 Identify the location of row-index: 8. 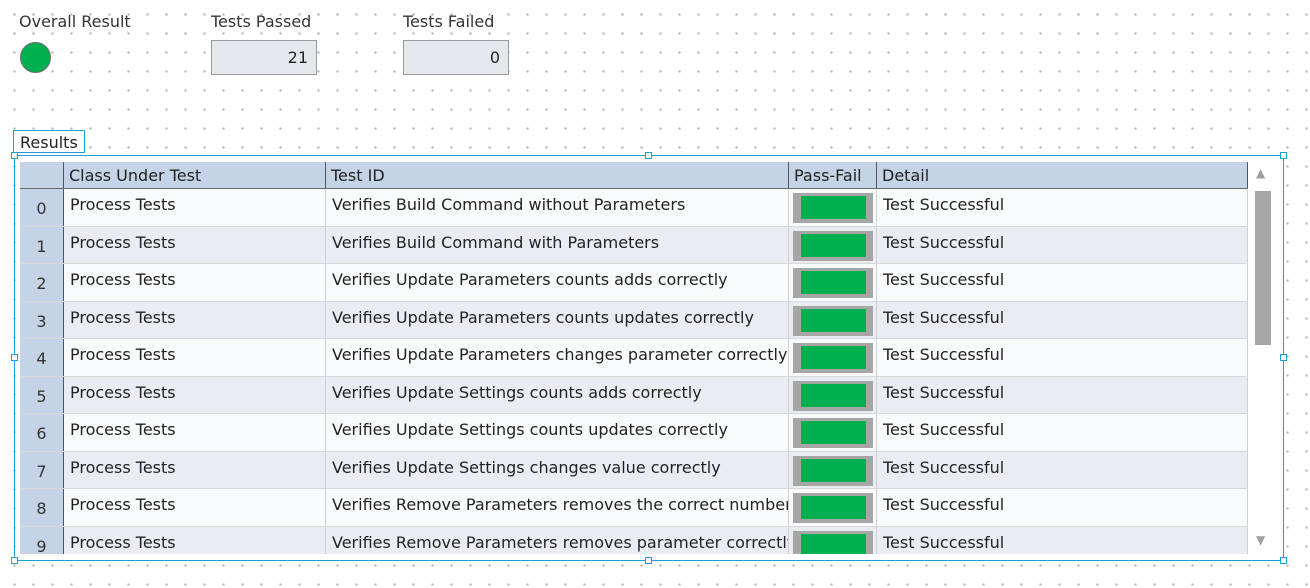
(42, 507).